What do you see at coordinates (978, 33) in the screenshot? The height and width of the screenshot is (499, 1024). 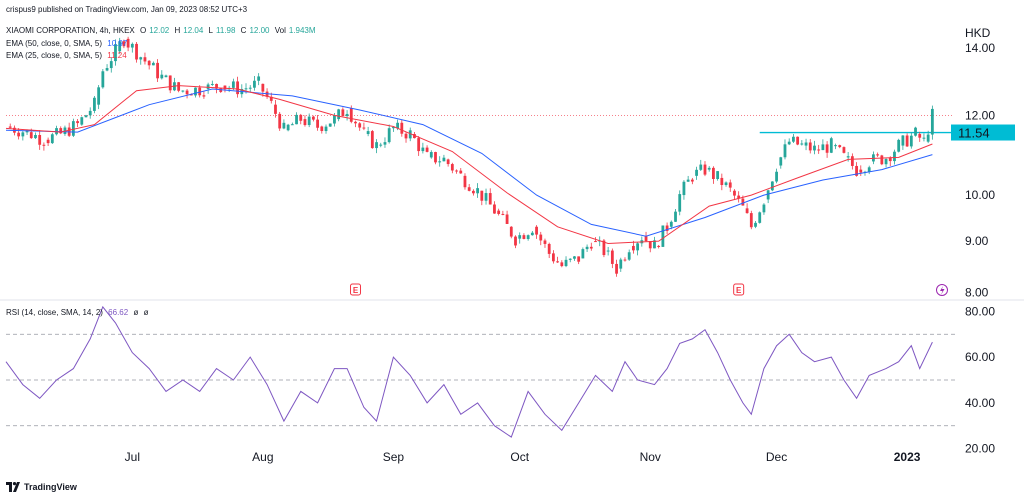 I see `currency-label: HKD` at bounding box center [978, 33].